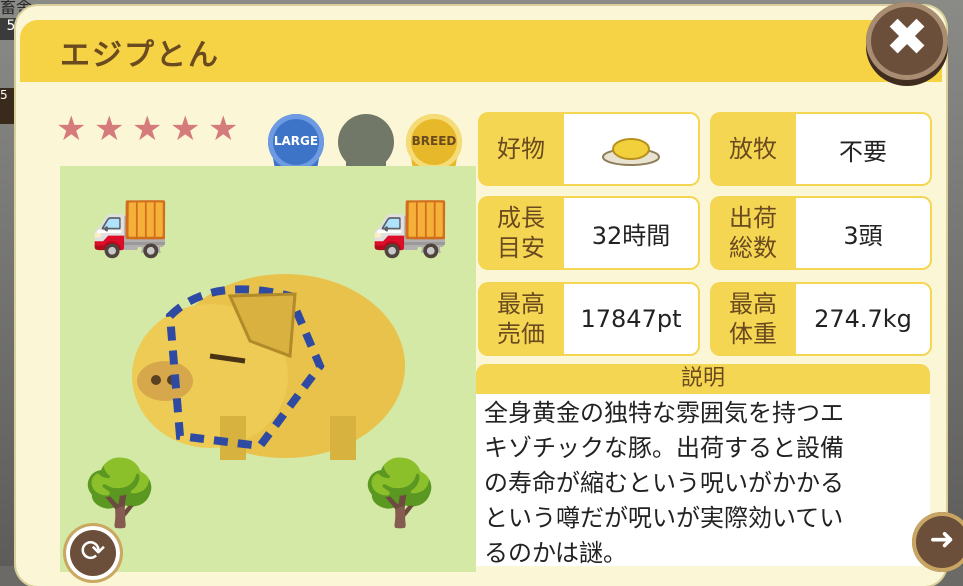  I want to click on max-price-cell: 最高 売価 17847pt, so click(589, 319).